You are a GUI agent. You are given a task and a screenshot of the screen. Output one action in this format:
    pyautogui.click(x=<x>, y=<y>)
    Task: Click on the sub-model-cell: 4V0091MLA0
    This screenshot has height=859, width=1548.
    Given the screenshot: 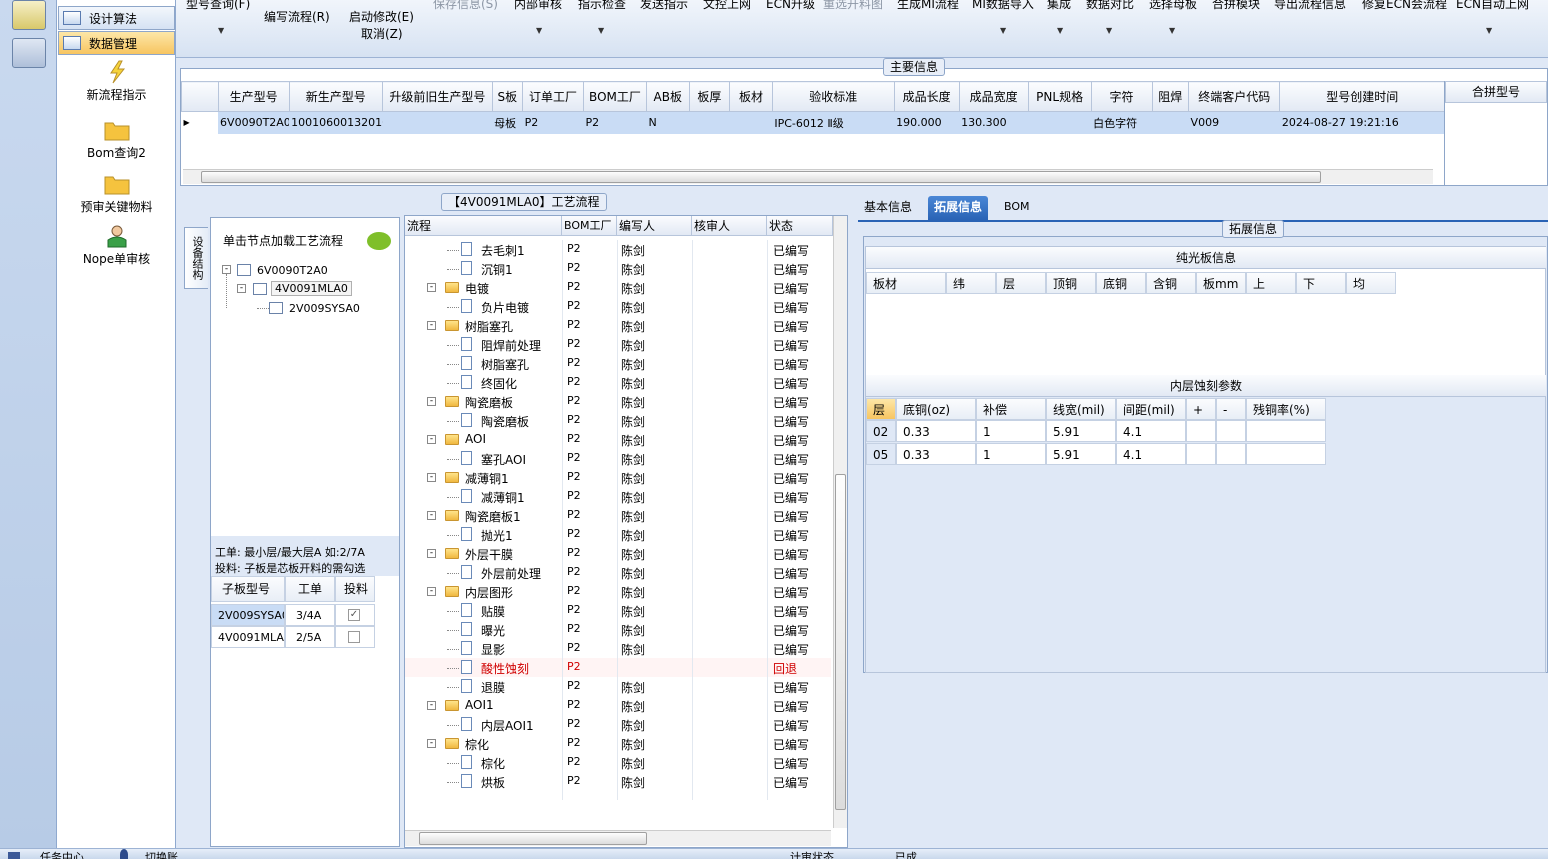 What is the action you would take?
    pyautogui.click(x=248, y=637)
    